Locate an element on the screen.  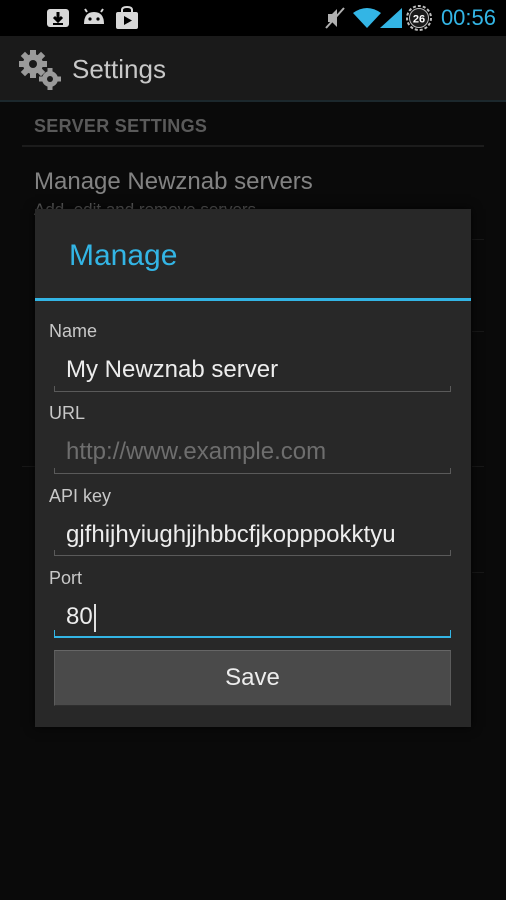
text-cursor is located at coordinates (95, 618).